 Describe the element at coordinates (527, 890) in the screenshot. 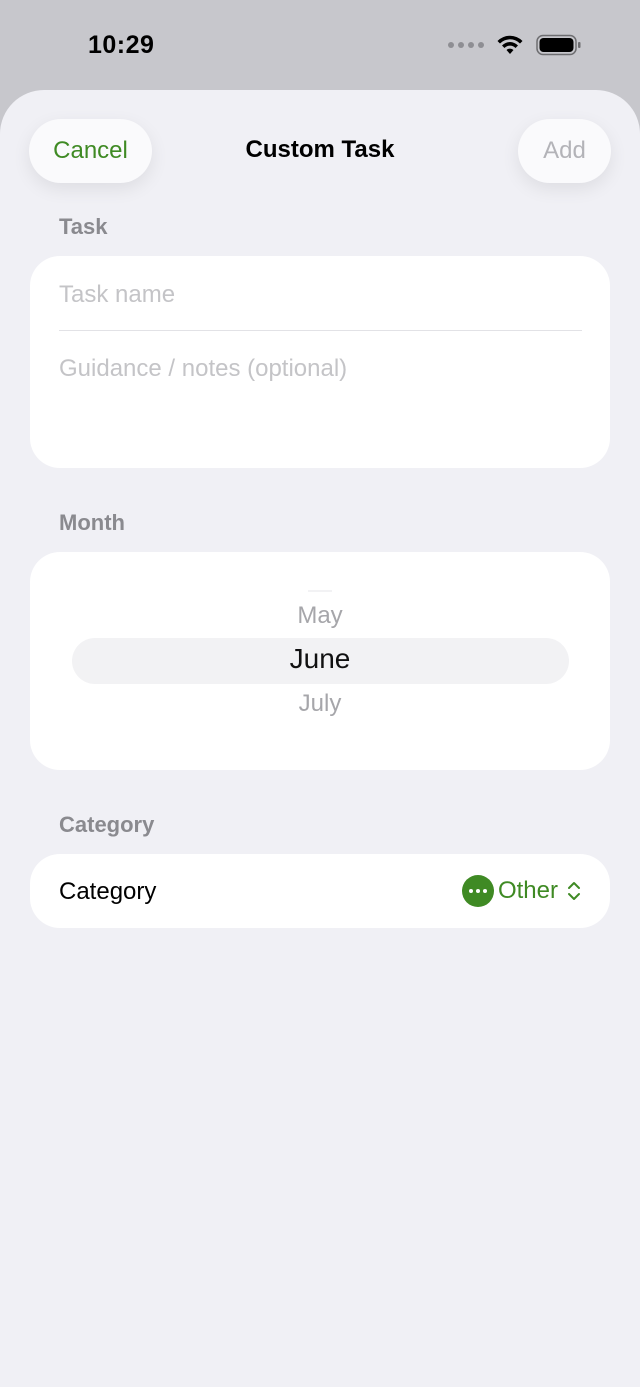

I see `category-value: Other` at that location.